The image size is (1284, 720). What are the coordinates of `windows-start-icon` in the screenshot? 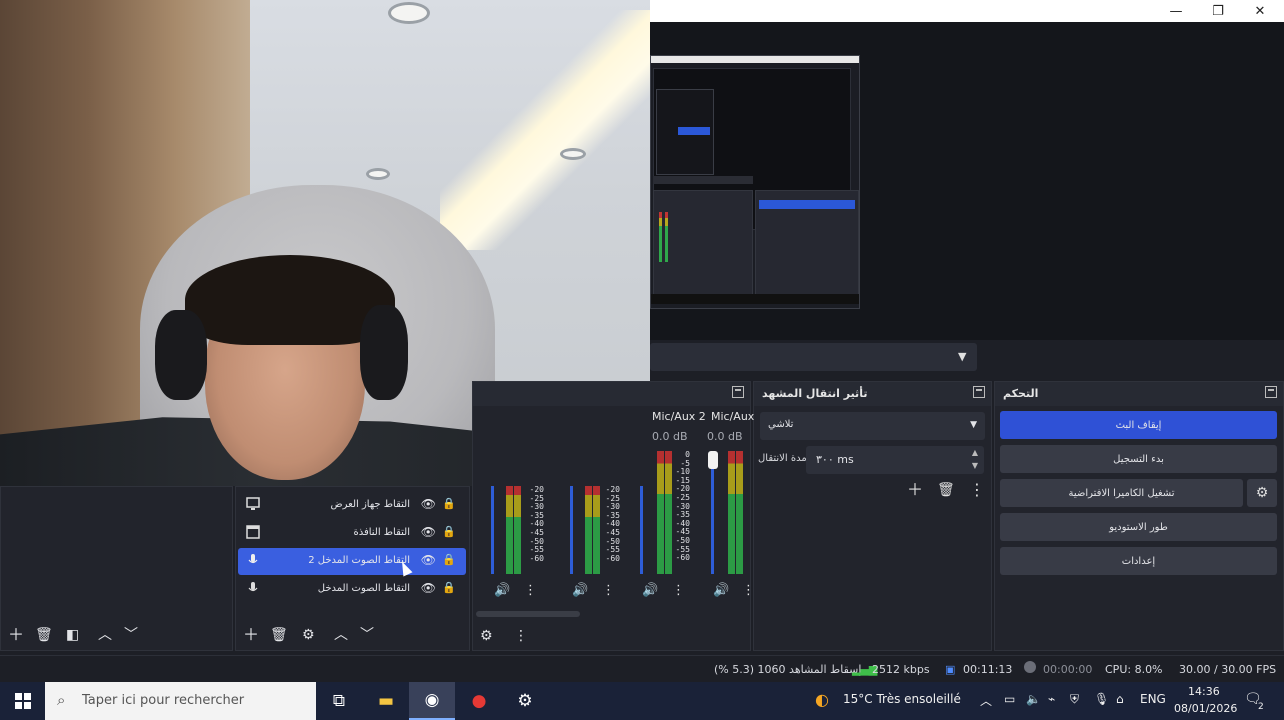 It's located at (23, 701).